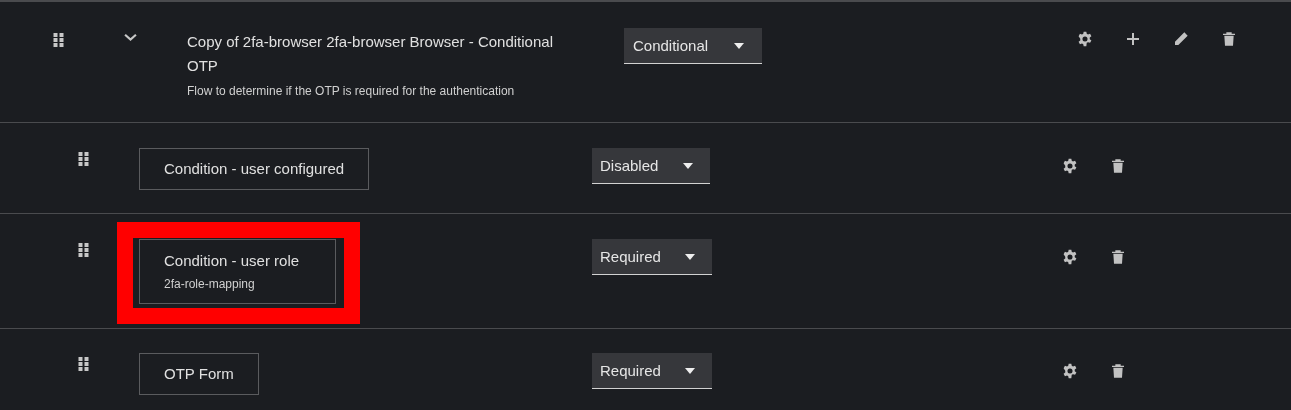 This screenshot has width=1291, height=410. I want to click on flow-title: Copy of 2fa-browser 2fa-browser Browser - Conditional OTP, so click(370, 54).